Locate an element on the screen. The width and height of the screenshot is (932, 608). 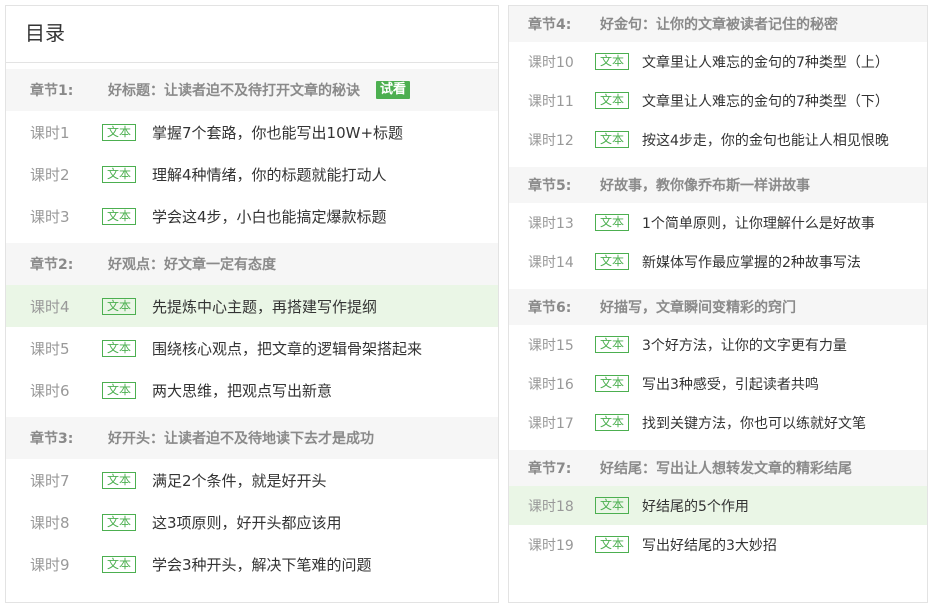
lesson-title: 3个好方法，让你的文字更有力量 is located at coordinates (744, 345).